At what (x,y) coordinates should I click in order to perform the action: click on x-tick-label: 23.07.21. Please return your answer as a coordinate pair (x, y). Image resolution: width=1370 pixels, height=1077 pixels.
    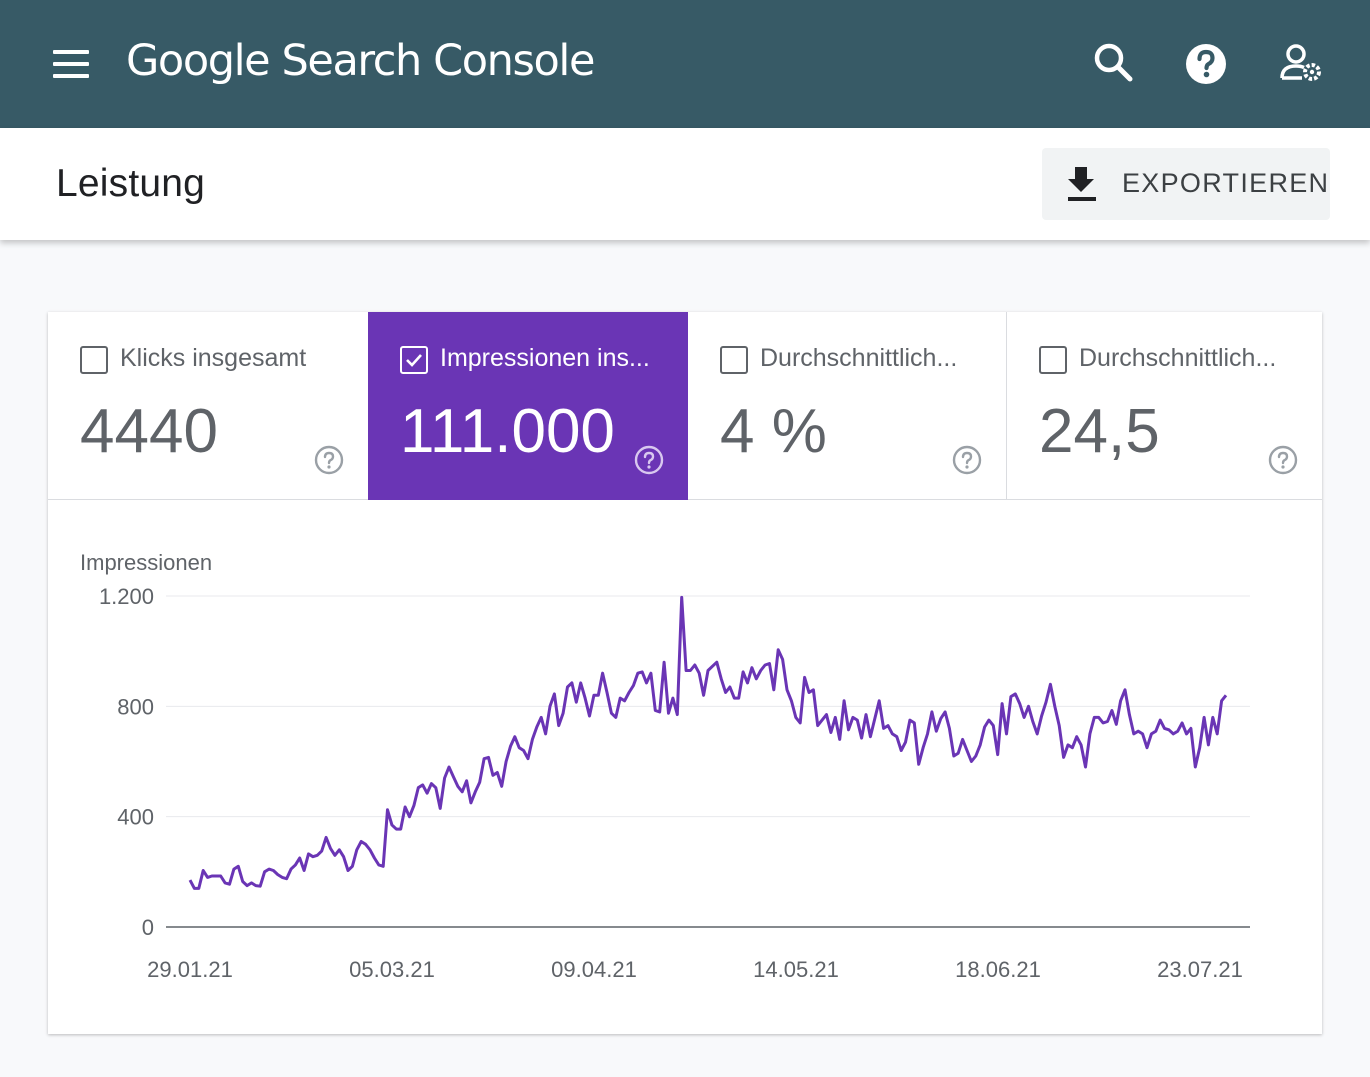
    Looking at the image, I should click on (1200, 969).